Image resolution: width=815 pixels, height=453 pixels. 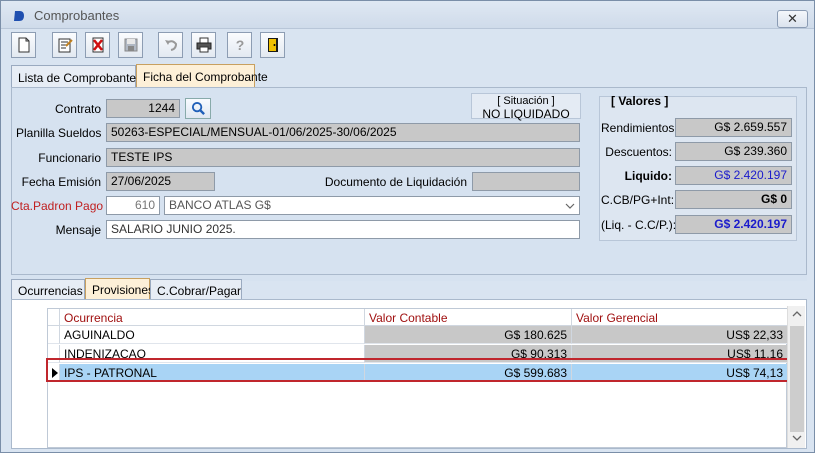 What do you see at coordinates (733, 224) in the screenshot?
I see `liq-cc-value: G$ 2.420.197` at bounding box center [733, 224].